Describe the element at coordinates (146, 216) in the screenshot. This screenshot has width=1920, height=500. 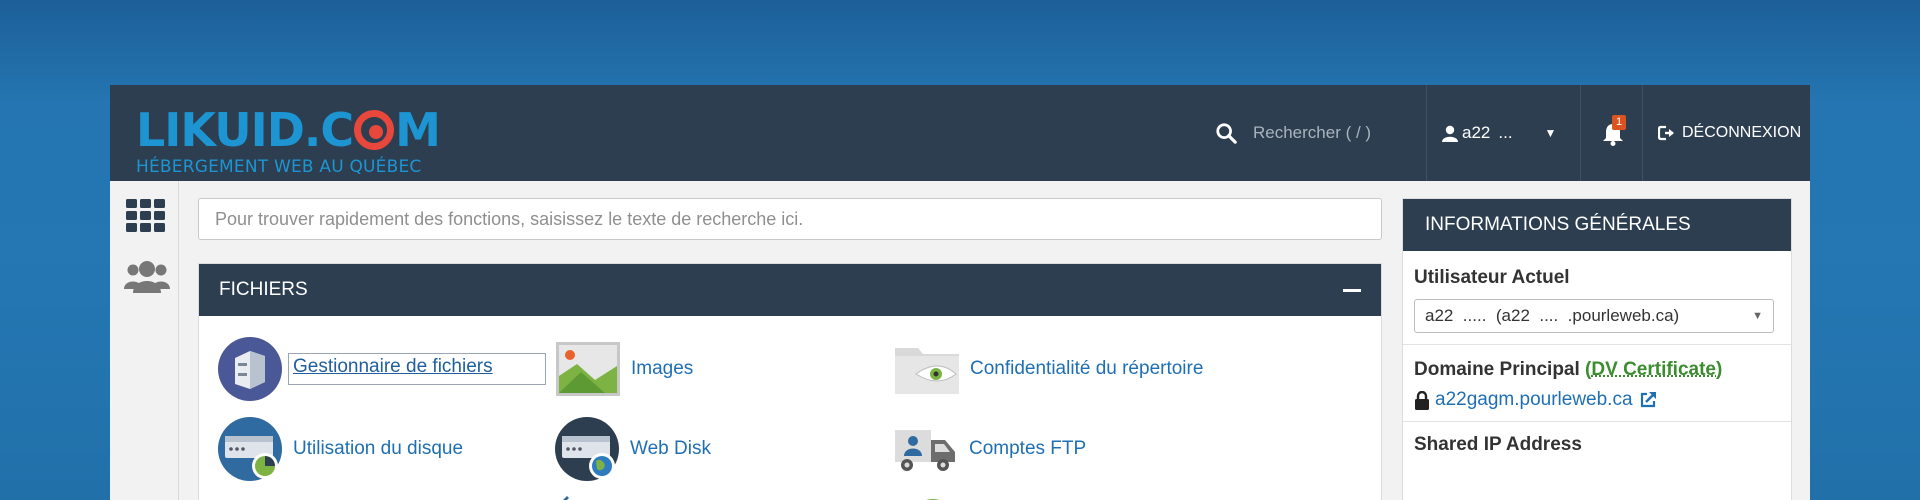
I see `grid-icon` at that location.